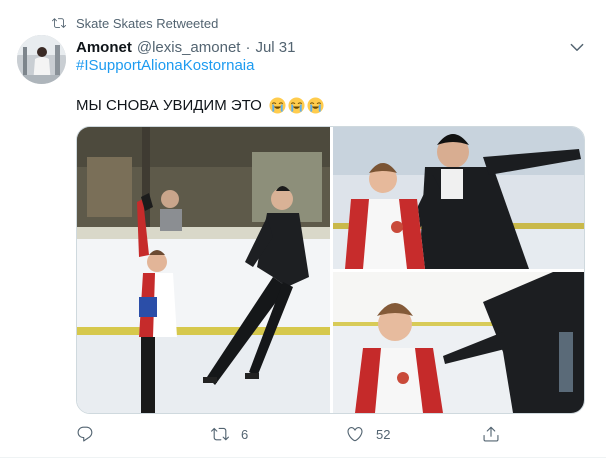 This screenshot has height=458, width=606. What do you see at coordinates (104, 47) in the screenshot?
I see `author-name: Amonet` at bounding box center [104, 47].